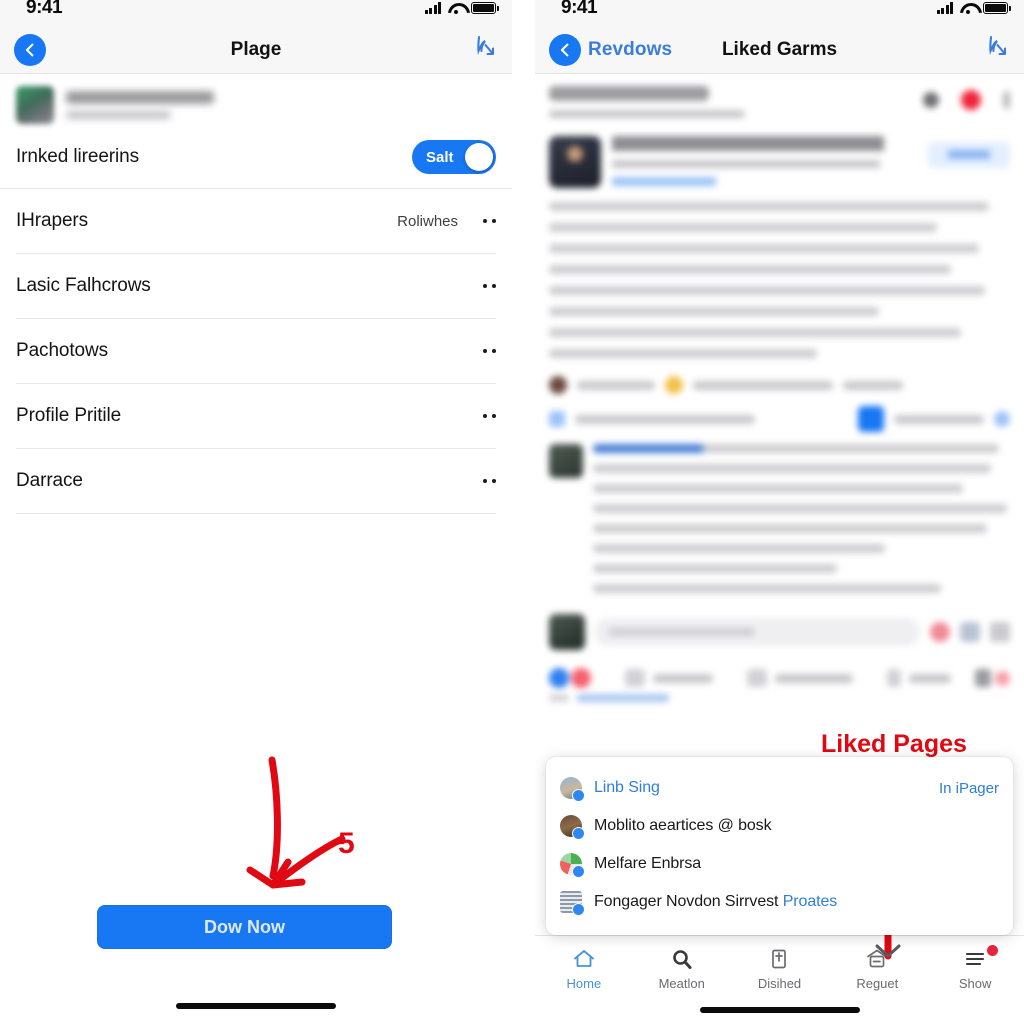 The image size is (1024, 1024). Describe the element at coordinates (1000, 632) in the screenshot. I see `camera-icon` at that location.